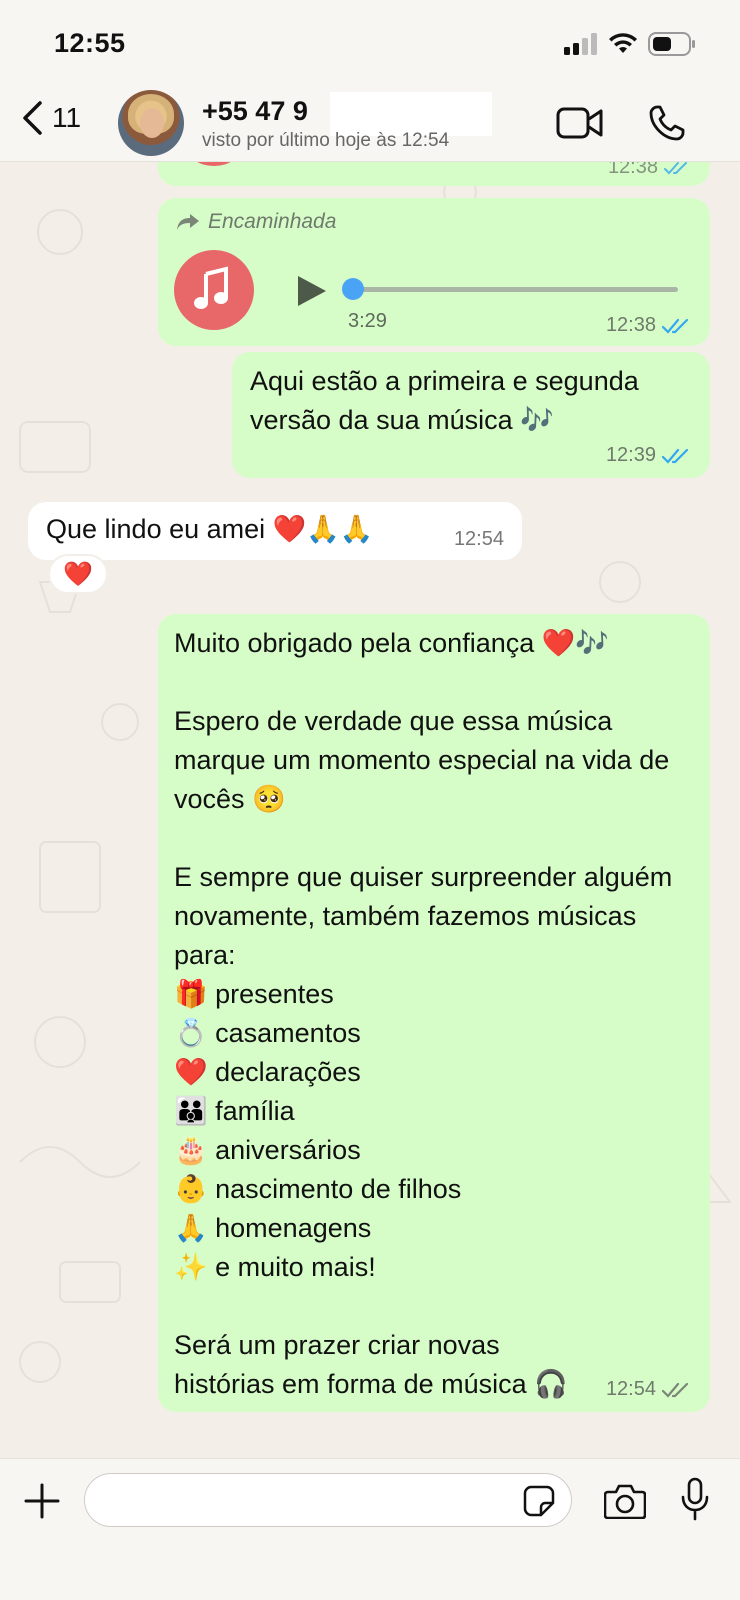 The height and width of the screenshot is (1600, 740). What do you see at coordinates (255, 111) in the screenshot?
I see `contact-name: +55 47 9` at bounding box center [255, 111].